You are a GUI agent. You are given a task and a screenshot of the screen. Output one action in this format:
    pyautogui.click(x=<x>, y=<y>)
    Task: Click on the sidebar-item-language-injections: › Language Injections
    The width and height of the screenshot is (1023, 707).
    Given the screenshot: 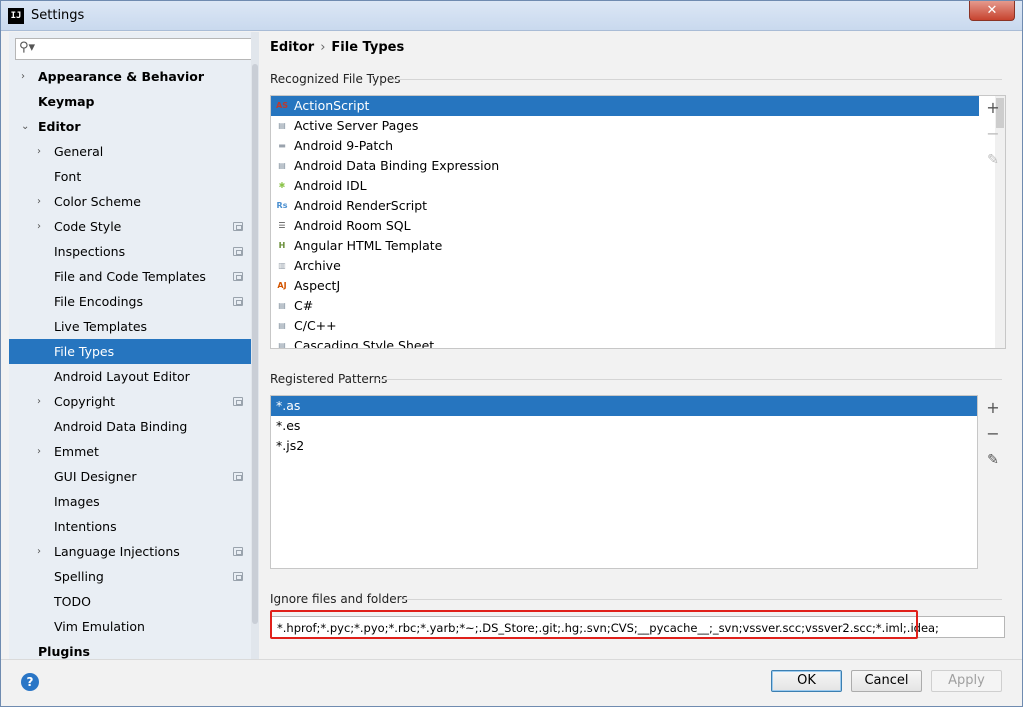 What is the action you would take?
    pyautogui.click(x=134, y=551)
    